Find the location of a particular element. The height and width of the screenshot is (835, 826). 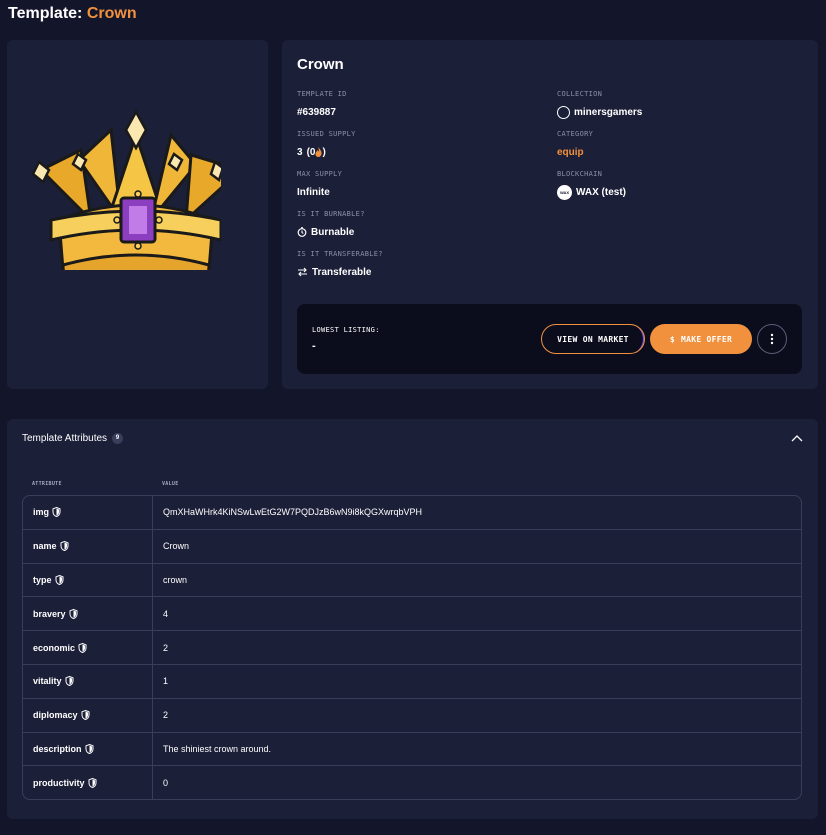

attribute-value: The shiniest crown around. is located at coordinates (217, 748).